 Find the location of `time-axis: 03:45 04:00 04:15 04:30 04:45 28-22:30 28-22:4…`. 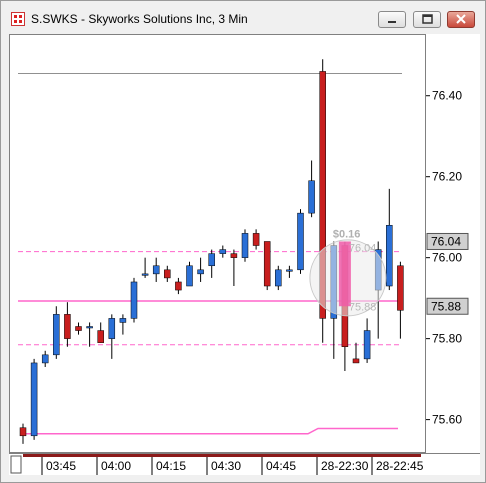

time-axis: 03:45 04:00 04:15 04:30 04:45 28-22:30 28-22:4… is located at coordinates (244, 464).